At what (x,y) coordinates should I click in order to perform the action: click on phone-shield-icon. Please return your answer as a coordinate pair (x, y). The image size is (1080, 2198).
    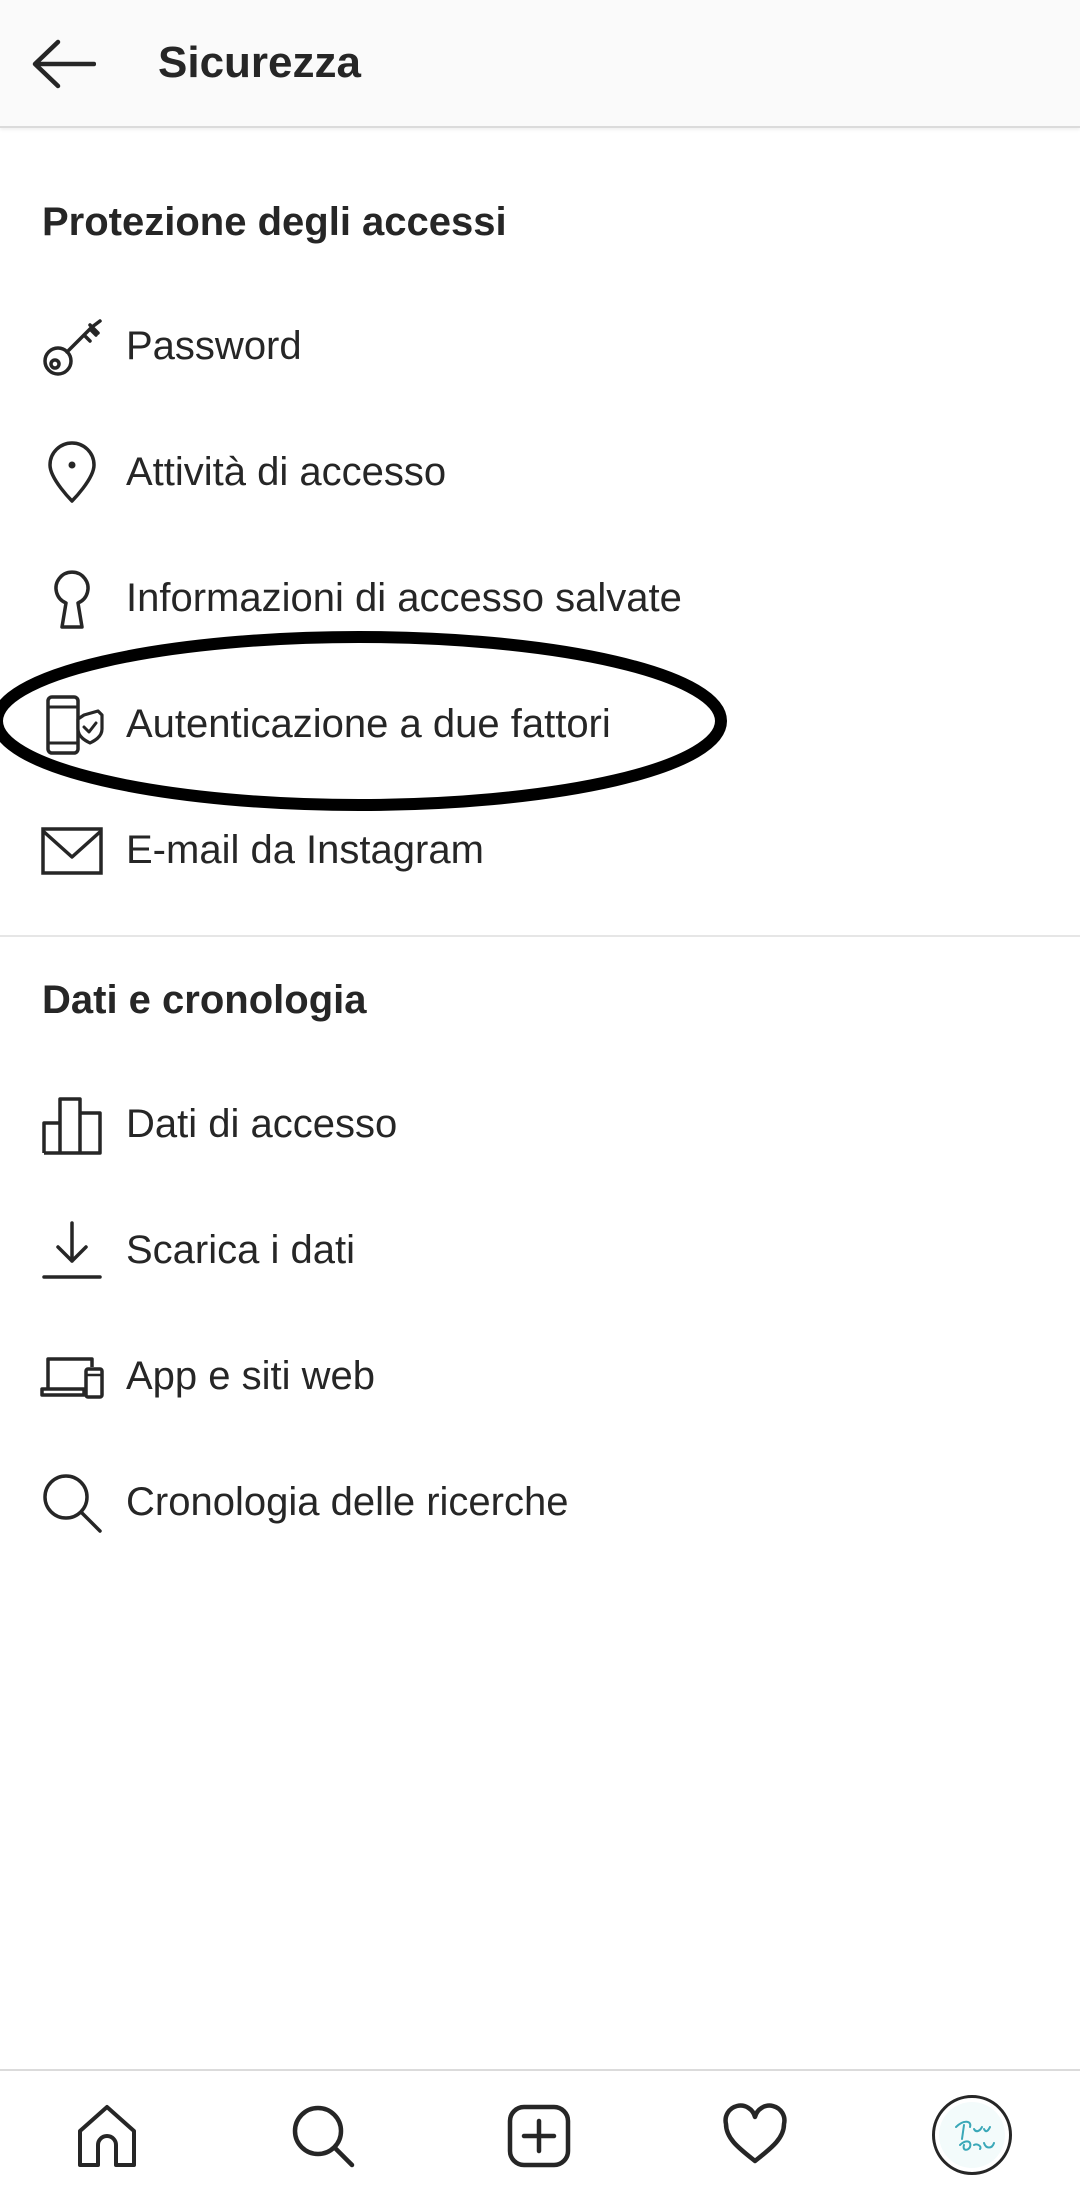
    Looking at the image, I should click on (75, 725).